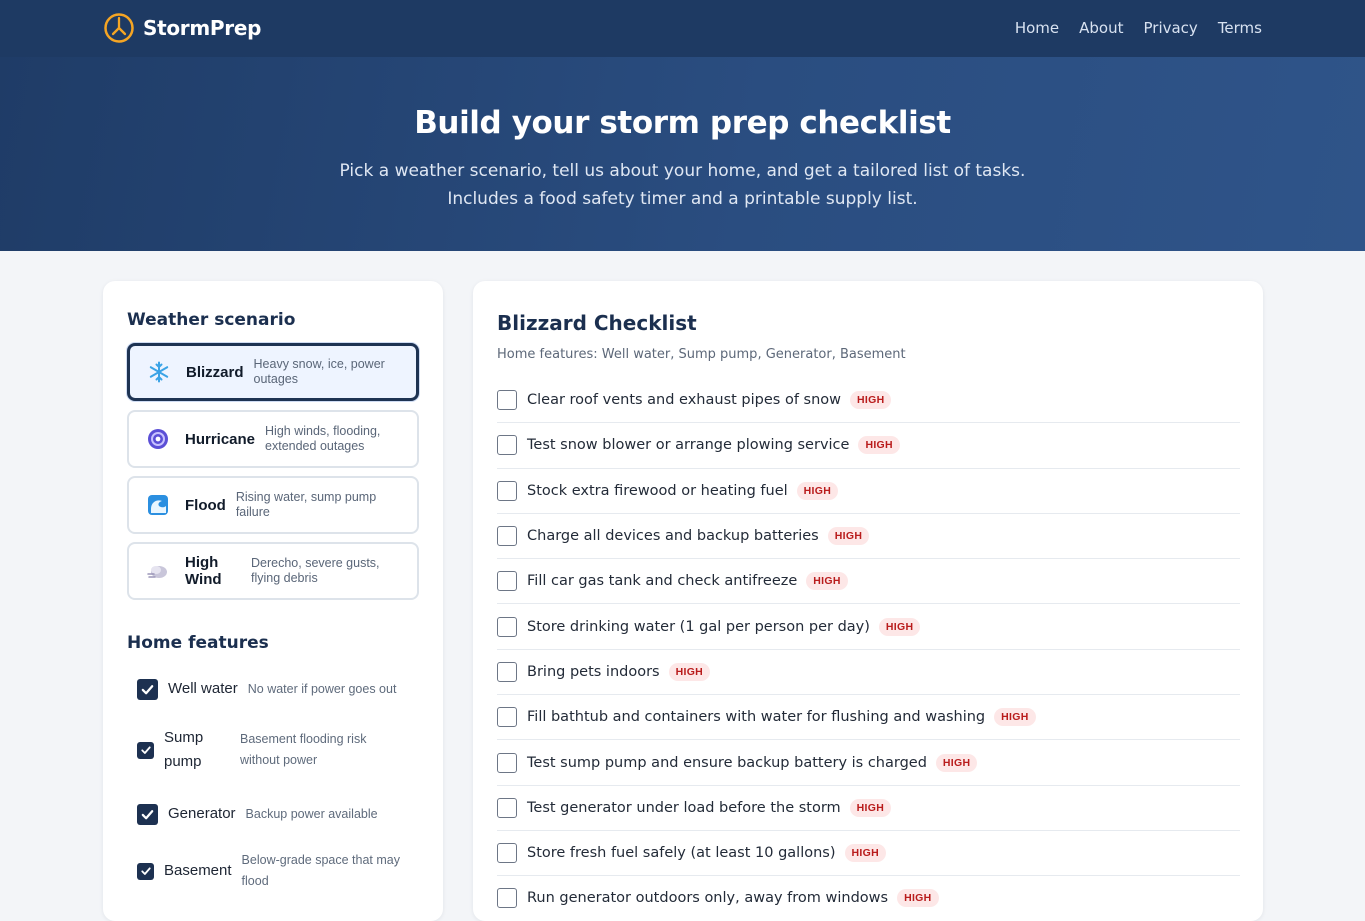  Describe the element at coordinates (205, 505) in the screenshot. I see `scenario-name: Flood` at that location.